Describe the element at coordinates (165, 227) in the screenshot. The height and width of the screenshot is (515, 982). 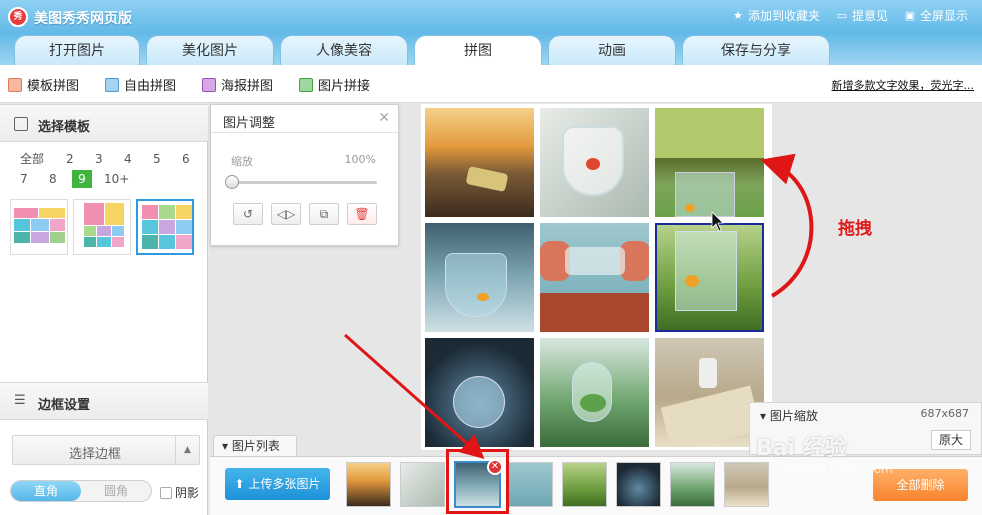
I see `template-thumb-3-selected` at that location.